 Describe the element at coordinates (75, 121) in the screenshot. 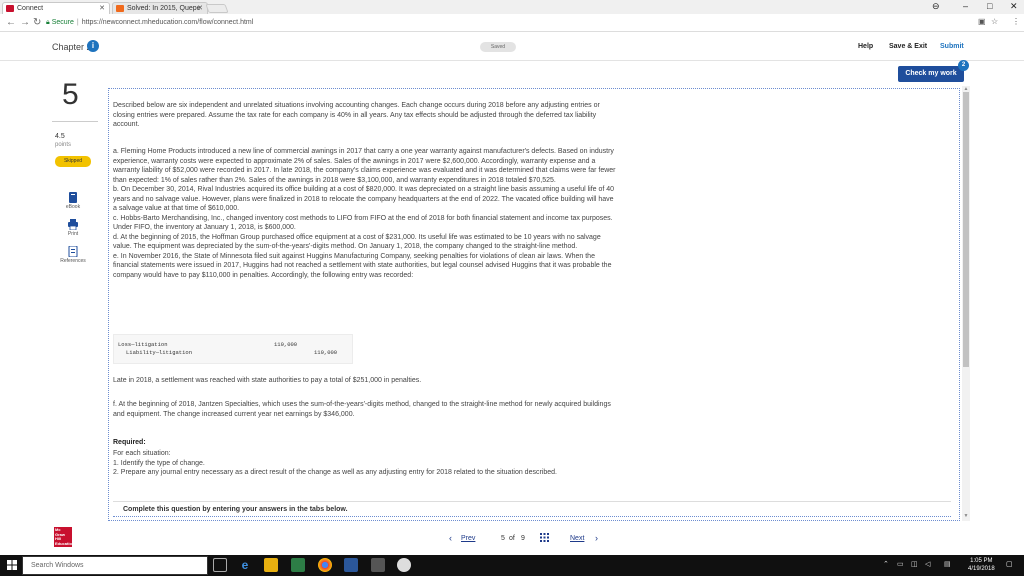

I see `divider` at that location.